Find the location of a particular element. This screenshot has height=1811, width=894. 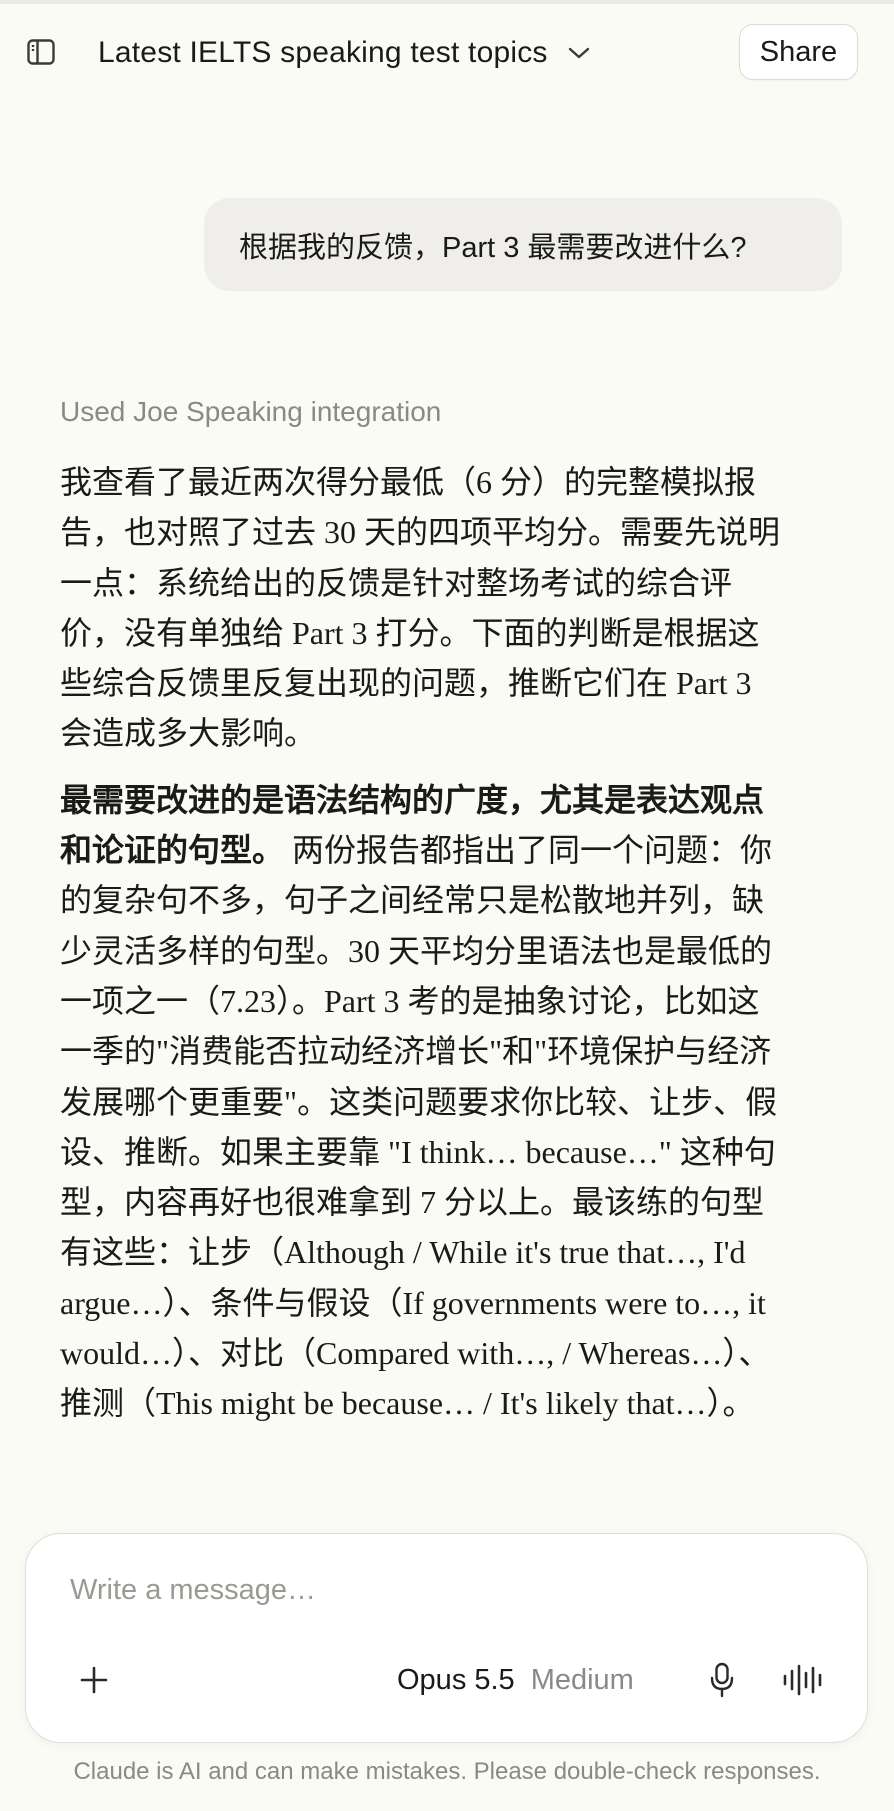

top-bar: Latest IELTS speaking test topics Share is located at coordinates (447, 50).